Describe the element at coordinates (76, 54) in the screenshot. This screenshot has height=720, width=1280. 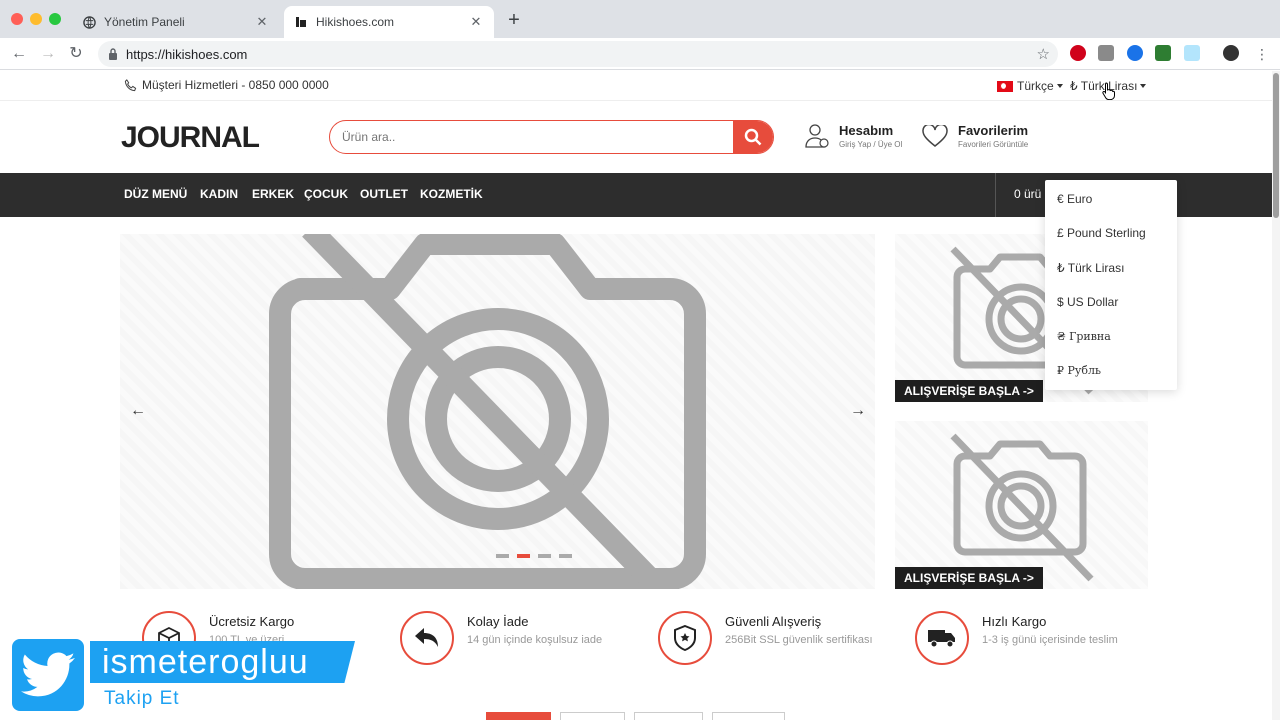
I see `reload-button: ↻` at that location.